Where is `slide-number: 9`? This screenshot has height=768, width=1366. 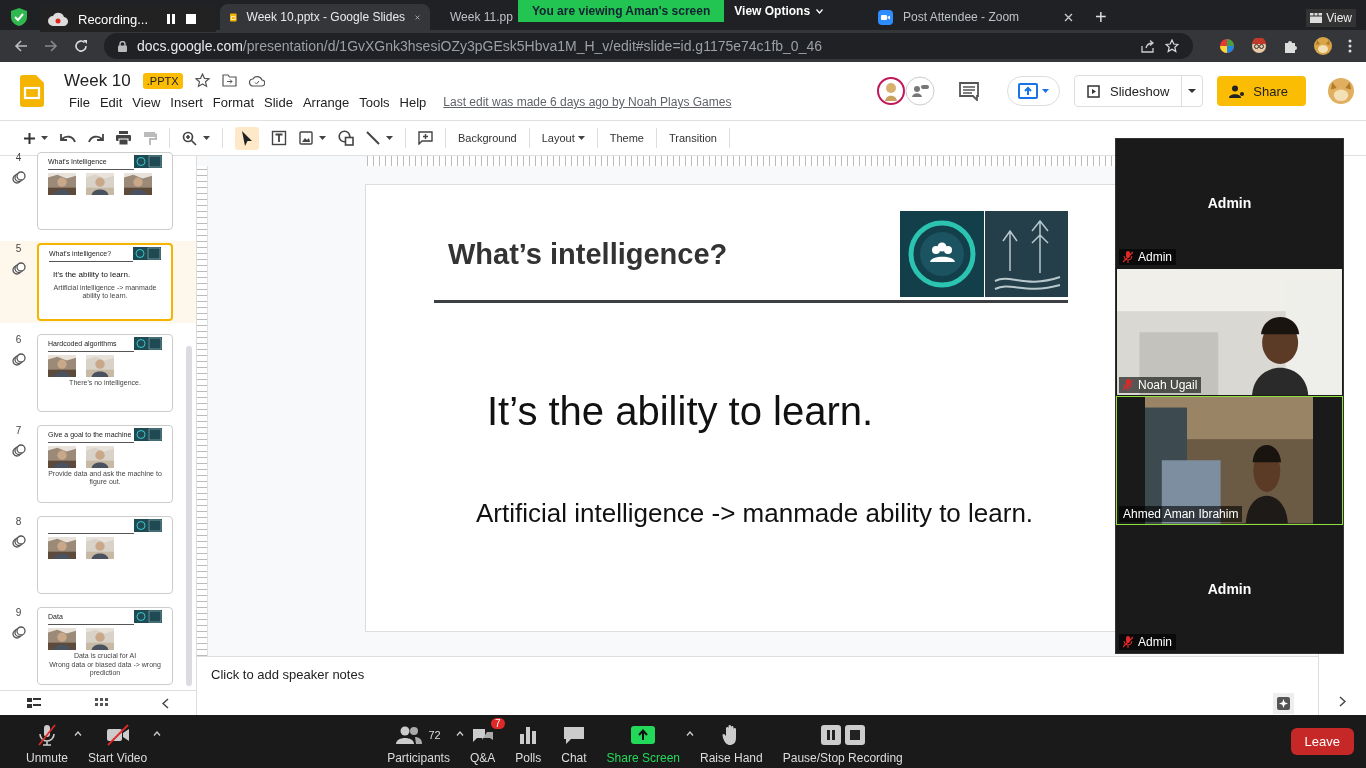
slide-number: 9 is located at coordinates (18, 612).